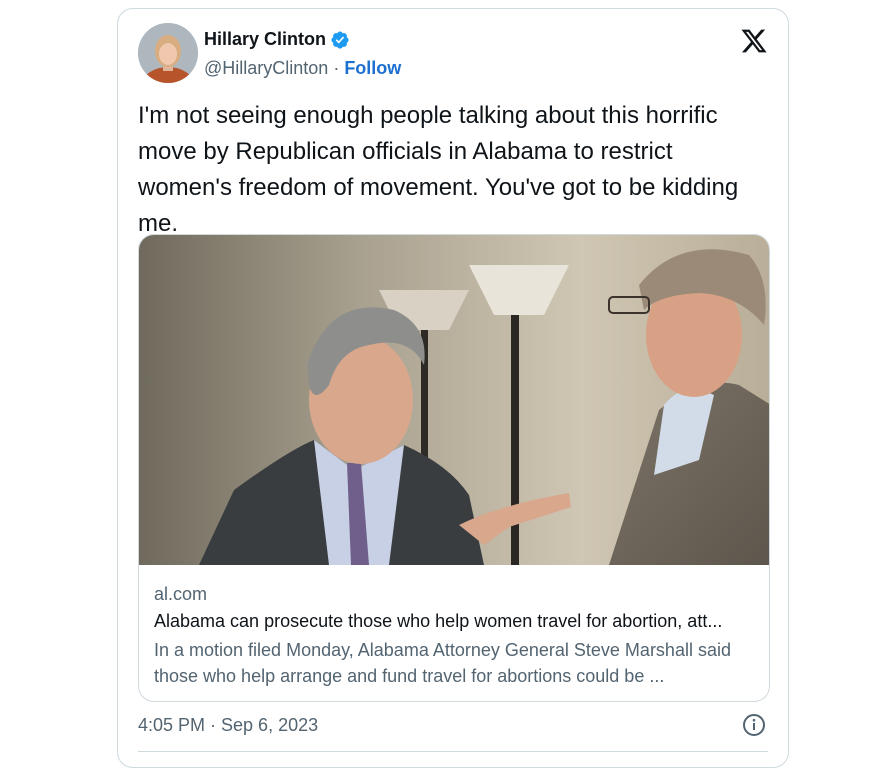 This screenshot has width=886, height=768. Describe the element at coordinates (754, 725) in the screenshot. I see `info-icon` at that location.